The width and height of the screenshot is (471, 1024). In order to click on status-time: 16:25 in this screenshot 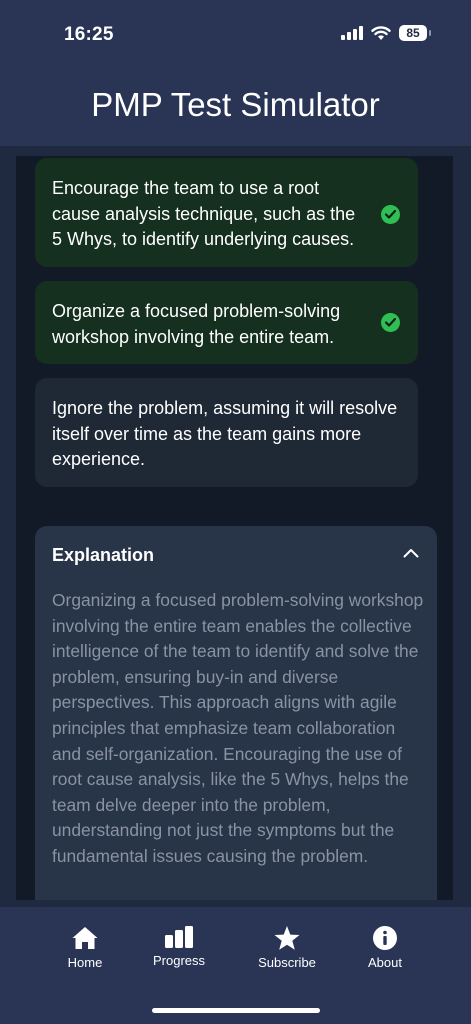, I will do `click(89, 34)`.